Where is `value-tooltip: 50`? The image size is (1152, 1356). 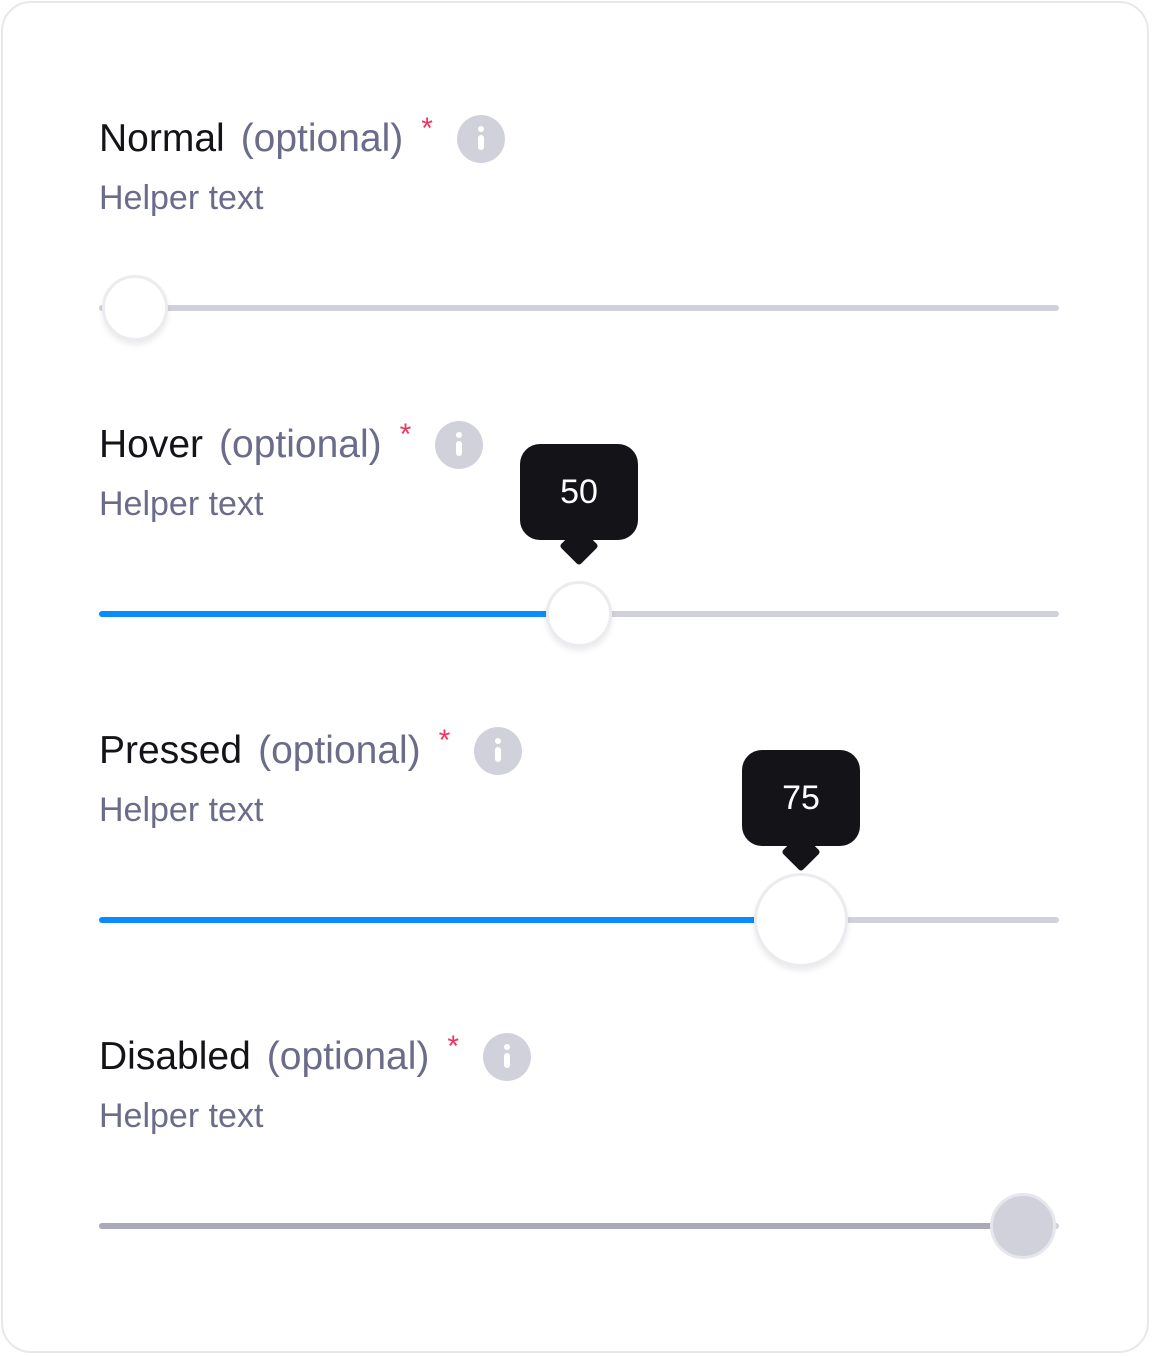
value-tooltip: 50 is located at coordinates (579, 492).